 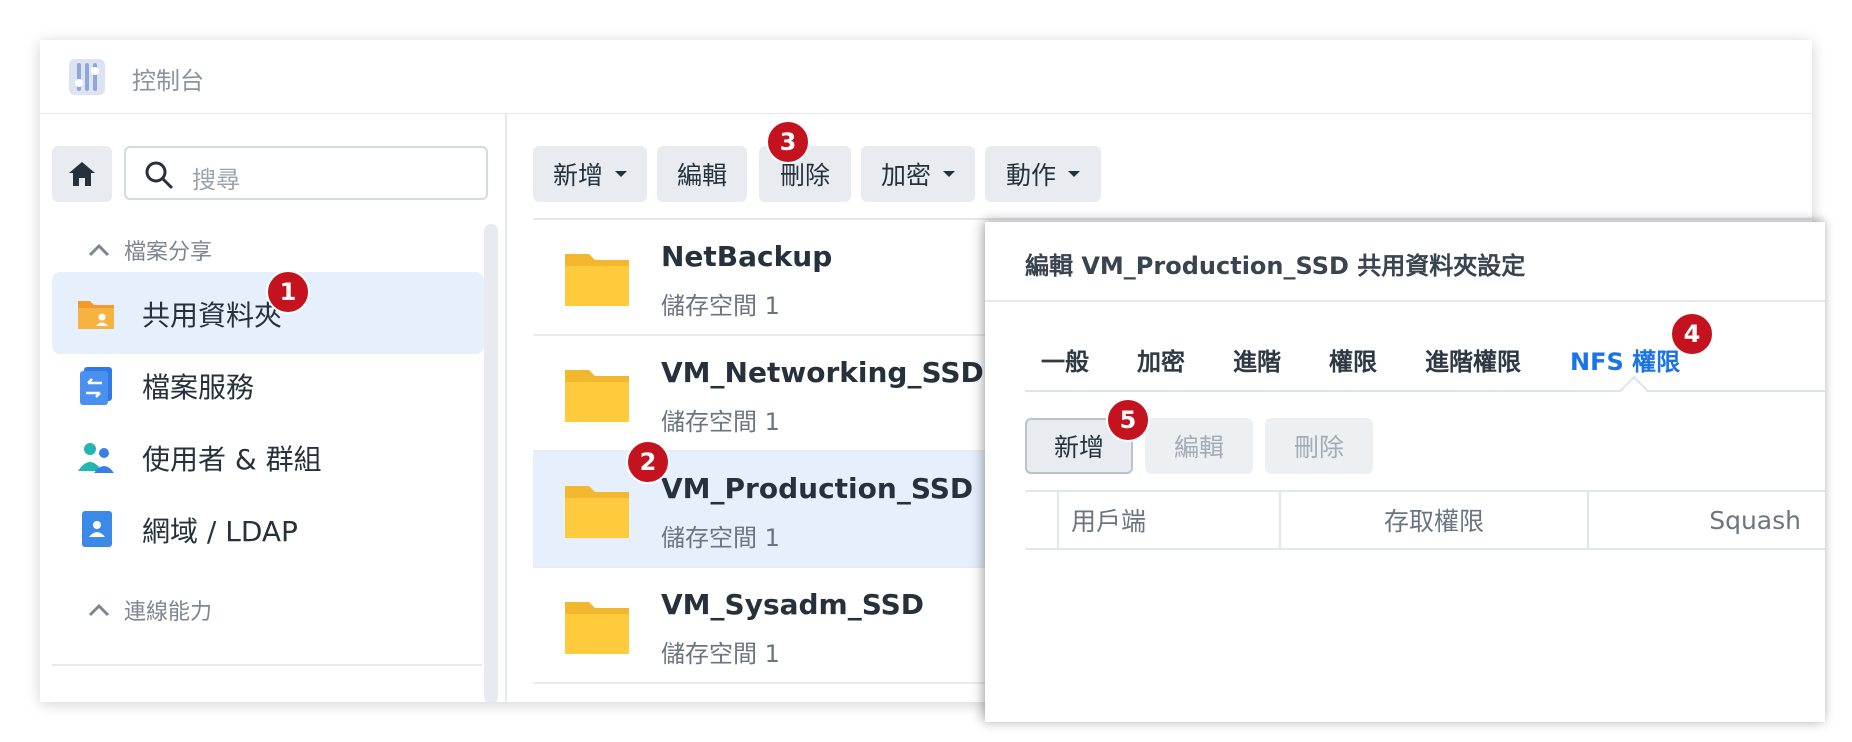 What do you see at coordinates (1625, 359) in the screenshot?
I see `tab-nfs-permissions: NFS 權限` at bounding box center [1625, 359].